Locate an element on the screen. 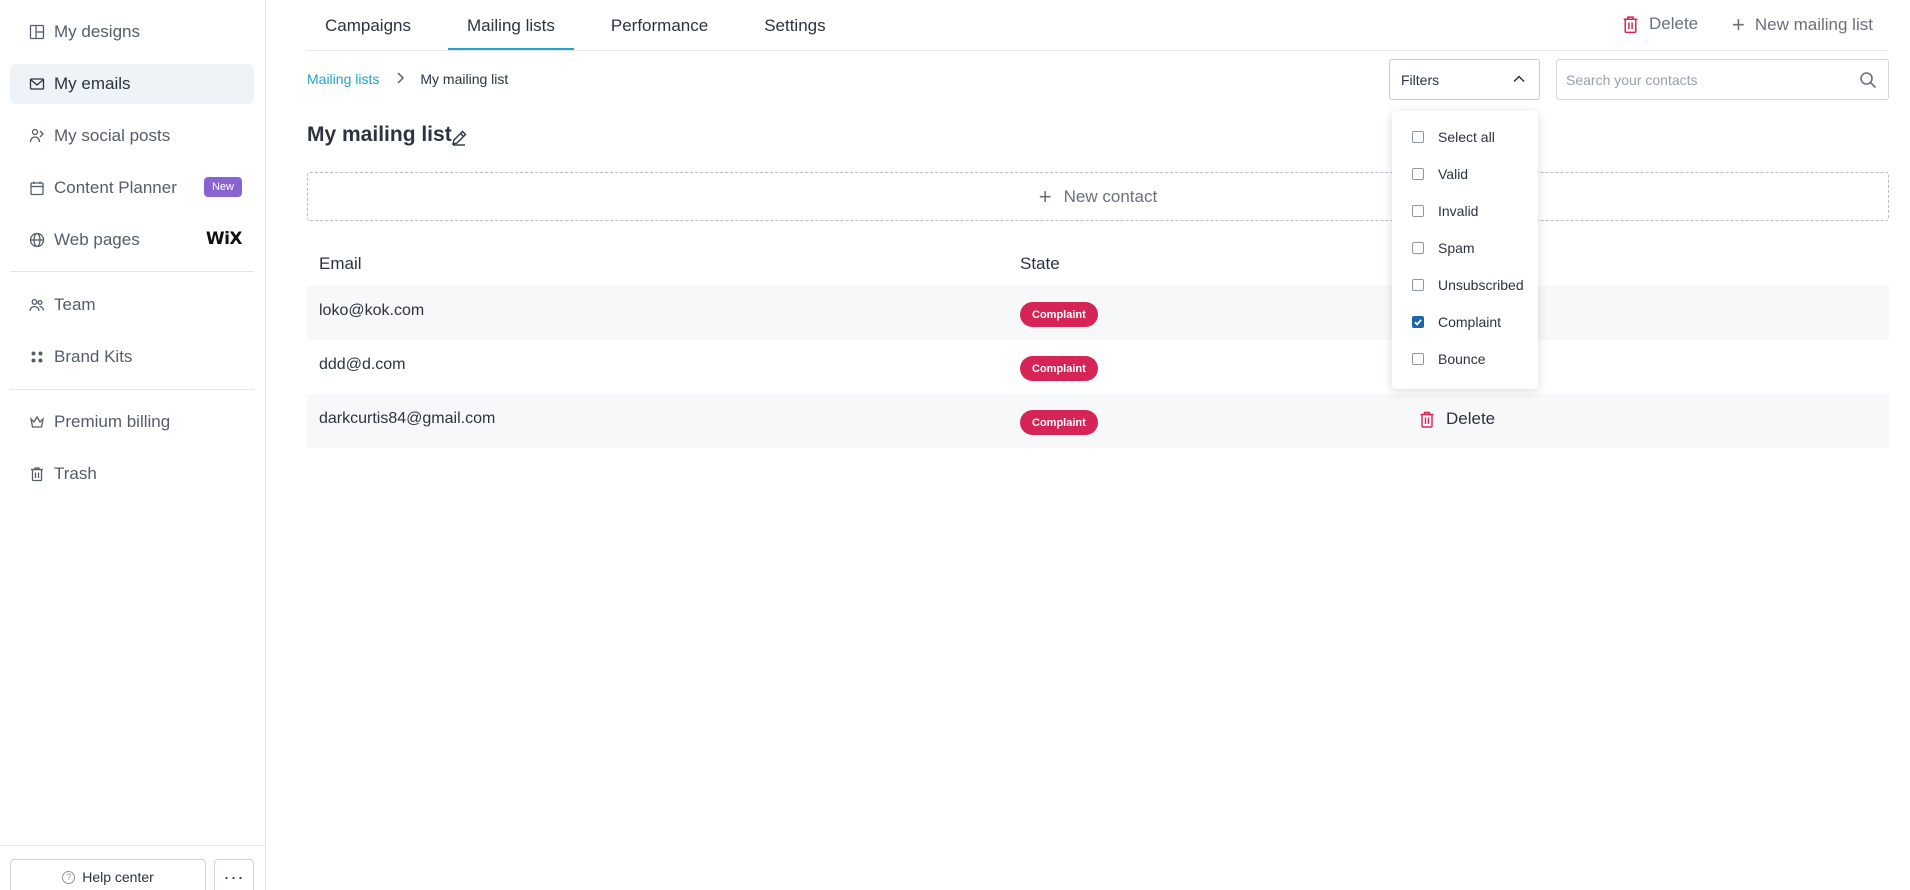  tab-settings: Settings is located at coordinates (794, 25).